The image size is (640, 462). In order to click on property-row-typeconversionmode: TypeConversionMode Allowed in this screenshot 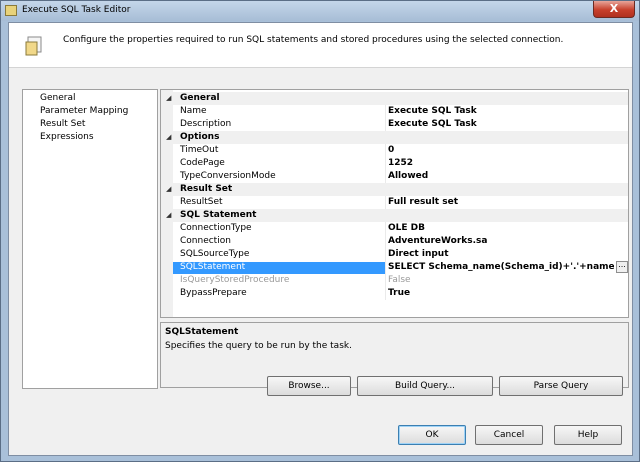, I will do `click(394, 176)`.